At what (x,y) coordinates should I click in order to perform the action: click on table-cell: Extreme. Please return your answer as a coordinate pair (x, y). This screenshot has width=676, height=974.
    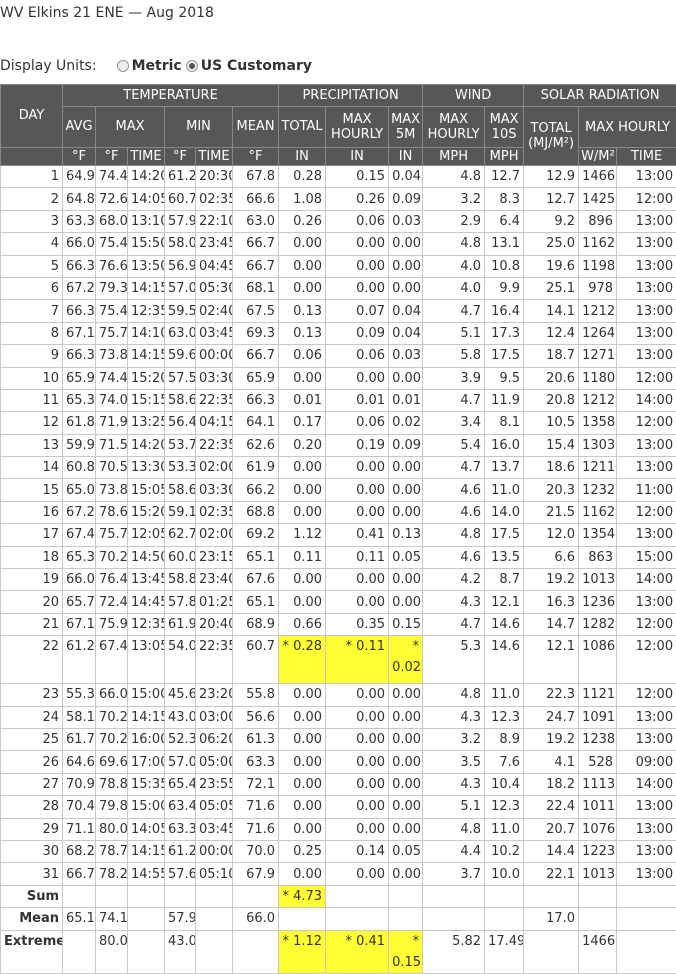
    Looking at the image, I should click on (32, 951).